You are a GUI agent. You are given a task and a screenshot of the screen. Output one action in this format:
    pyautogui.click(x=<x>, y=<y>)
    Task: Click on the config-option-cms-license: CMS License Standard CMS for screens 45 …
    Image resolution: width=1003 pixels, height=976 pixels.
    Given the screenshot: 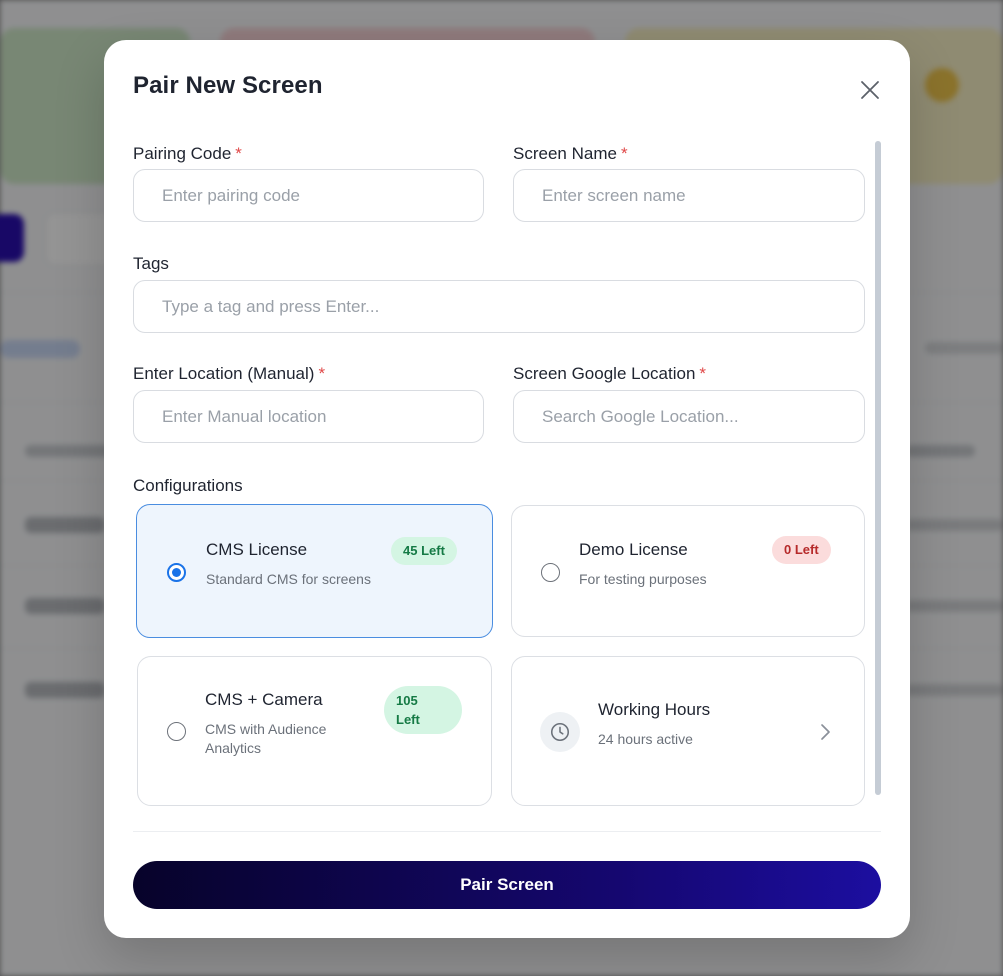 What is the action you would take?
    pyautogui.click(x=314, y=571)
    